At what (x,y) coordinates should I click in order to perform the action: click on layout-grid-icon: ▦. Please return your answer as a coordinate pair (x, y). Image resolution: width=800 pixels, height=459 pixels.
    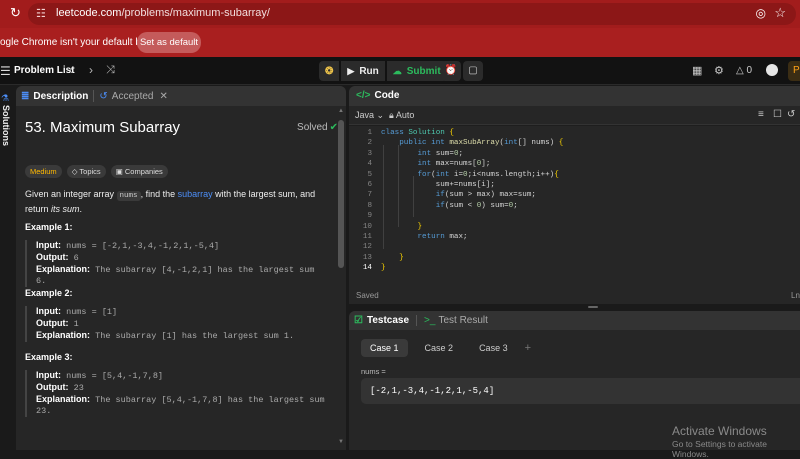
    Looking at the image, I should click on (697, 70).